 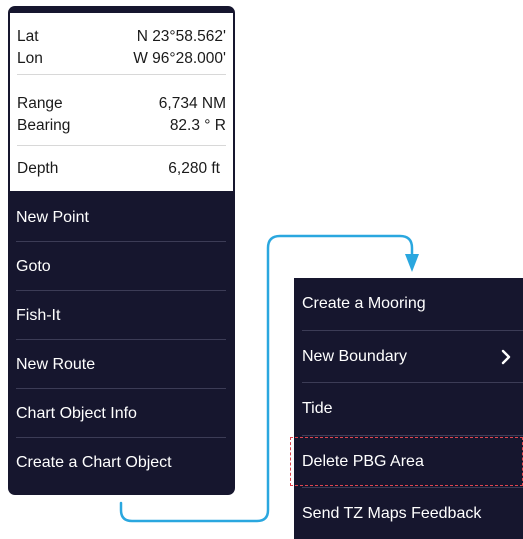 I want to click on submenu-item-send-feedback: Send TZ Maps Feedback, so click(x=408, y=513).